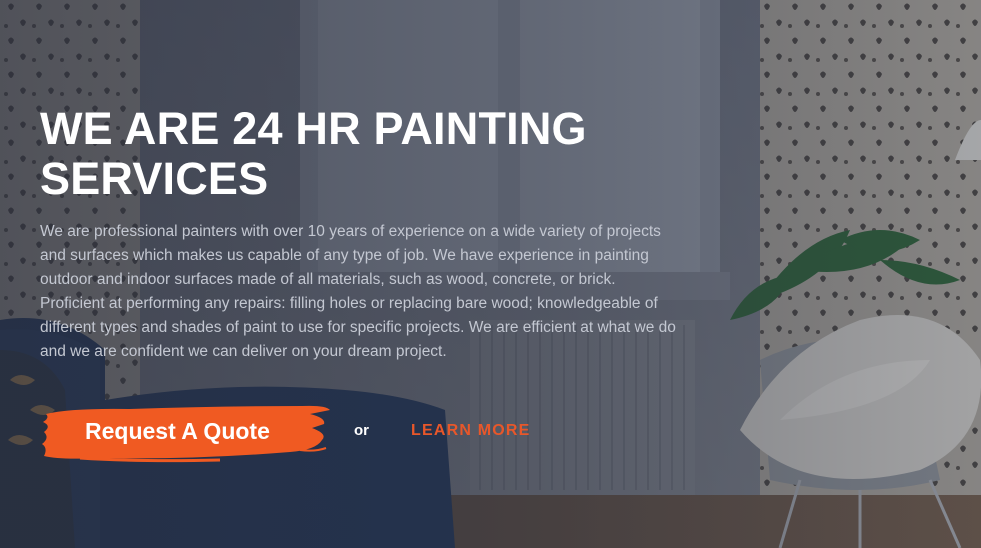  I want to click on or-separator: or, so click(361, 430).